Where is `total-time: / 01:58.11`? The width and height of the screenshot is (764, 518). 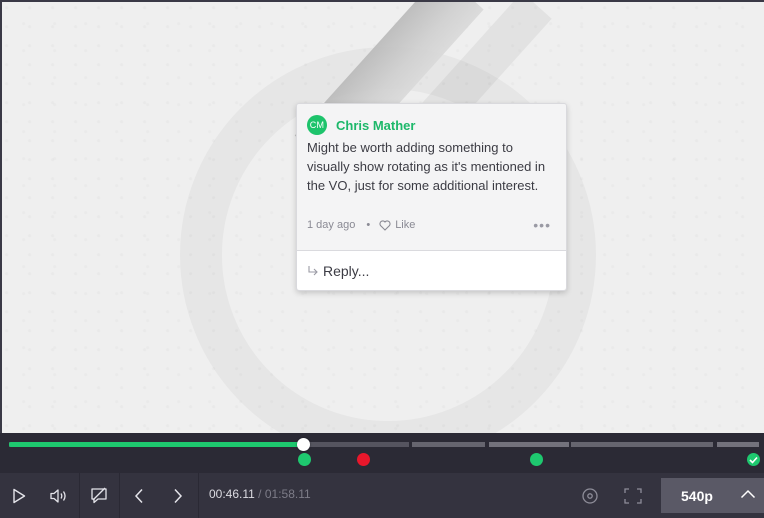
total-time: / 01:58.11 is located at coordinates (284, 494).